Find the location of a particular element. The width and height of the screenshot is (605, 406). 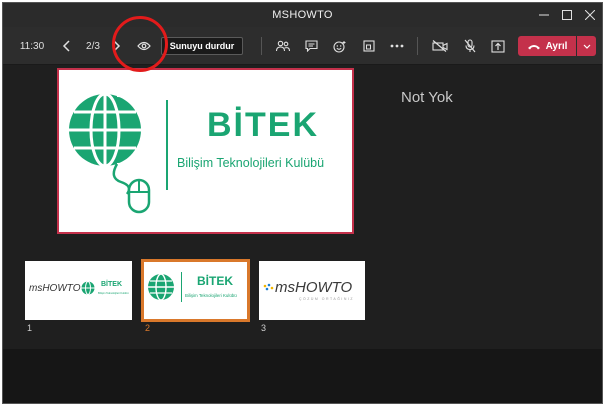

chevron-down-icon is located at coordinates (586, 46).